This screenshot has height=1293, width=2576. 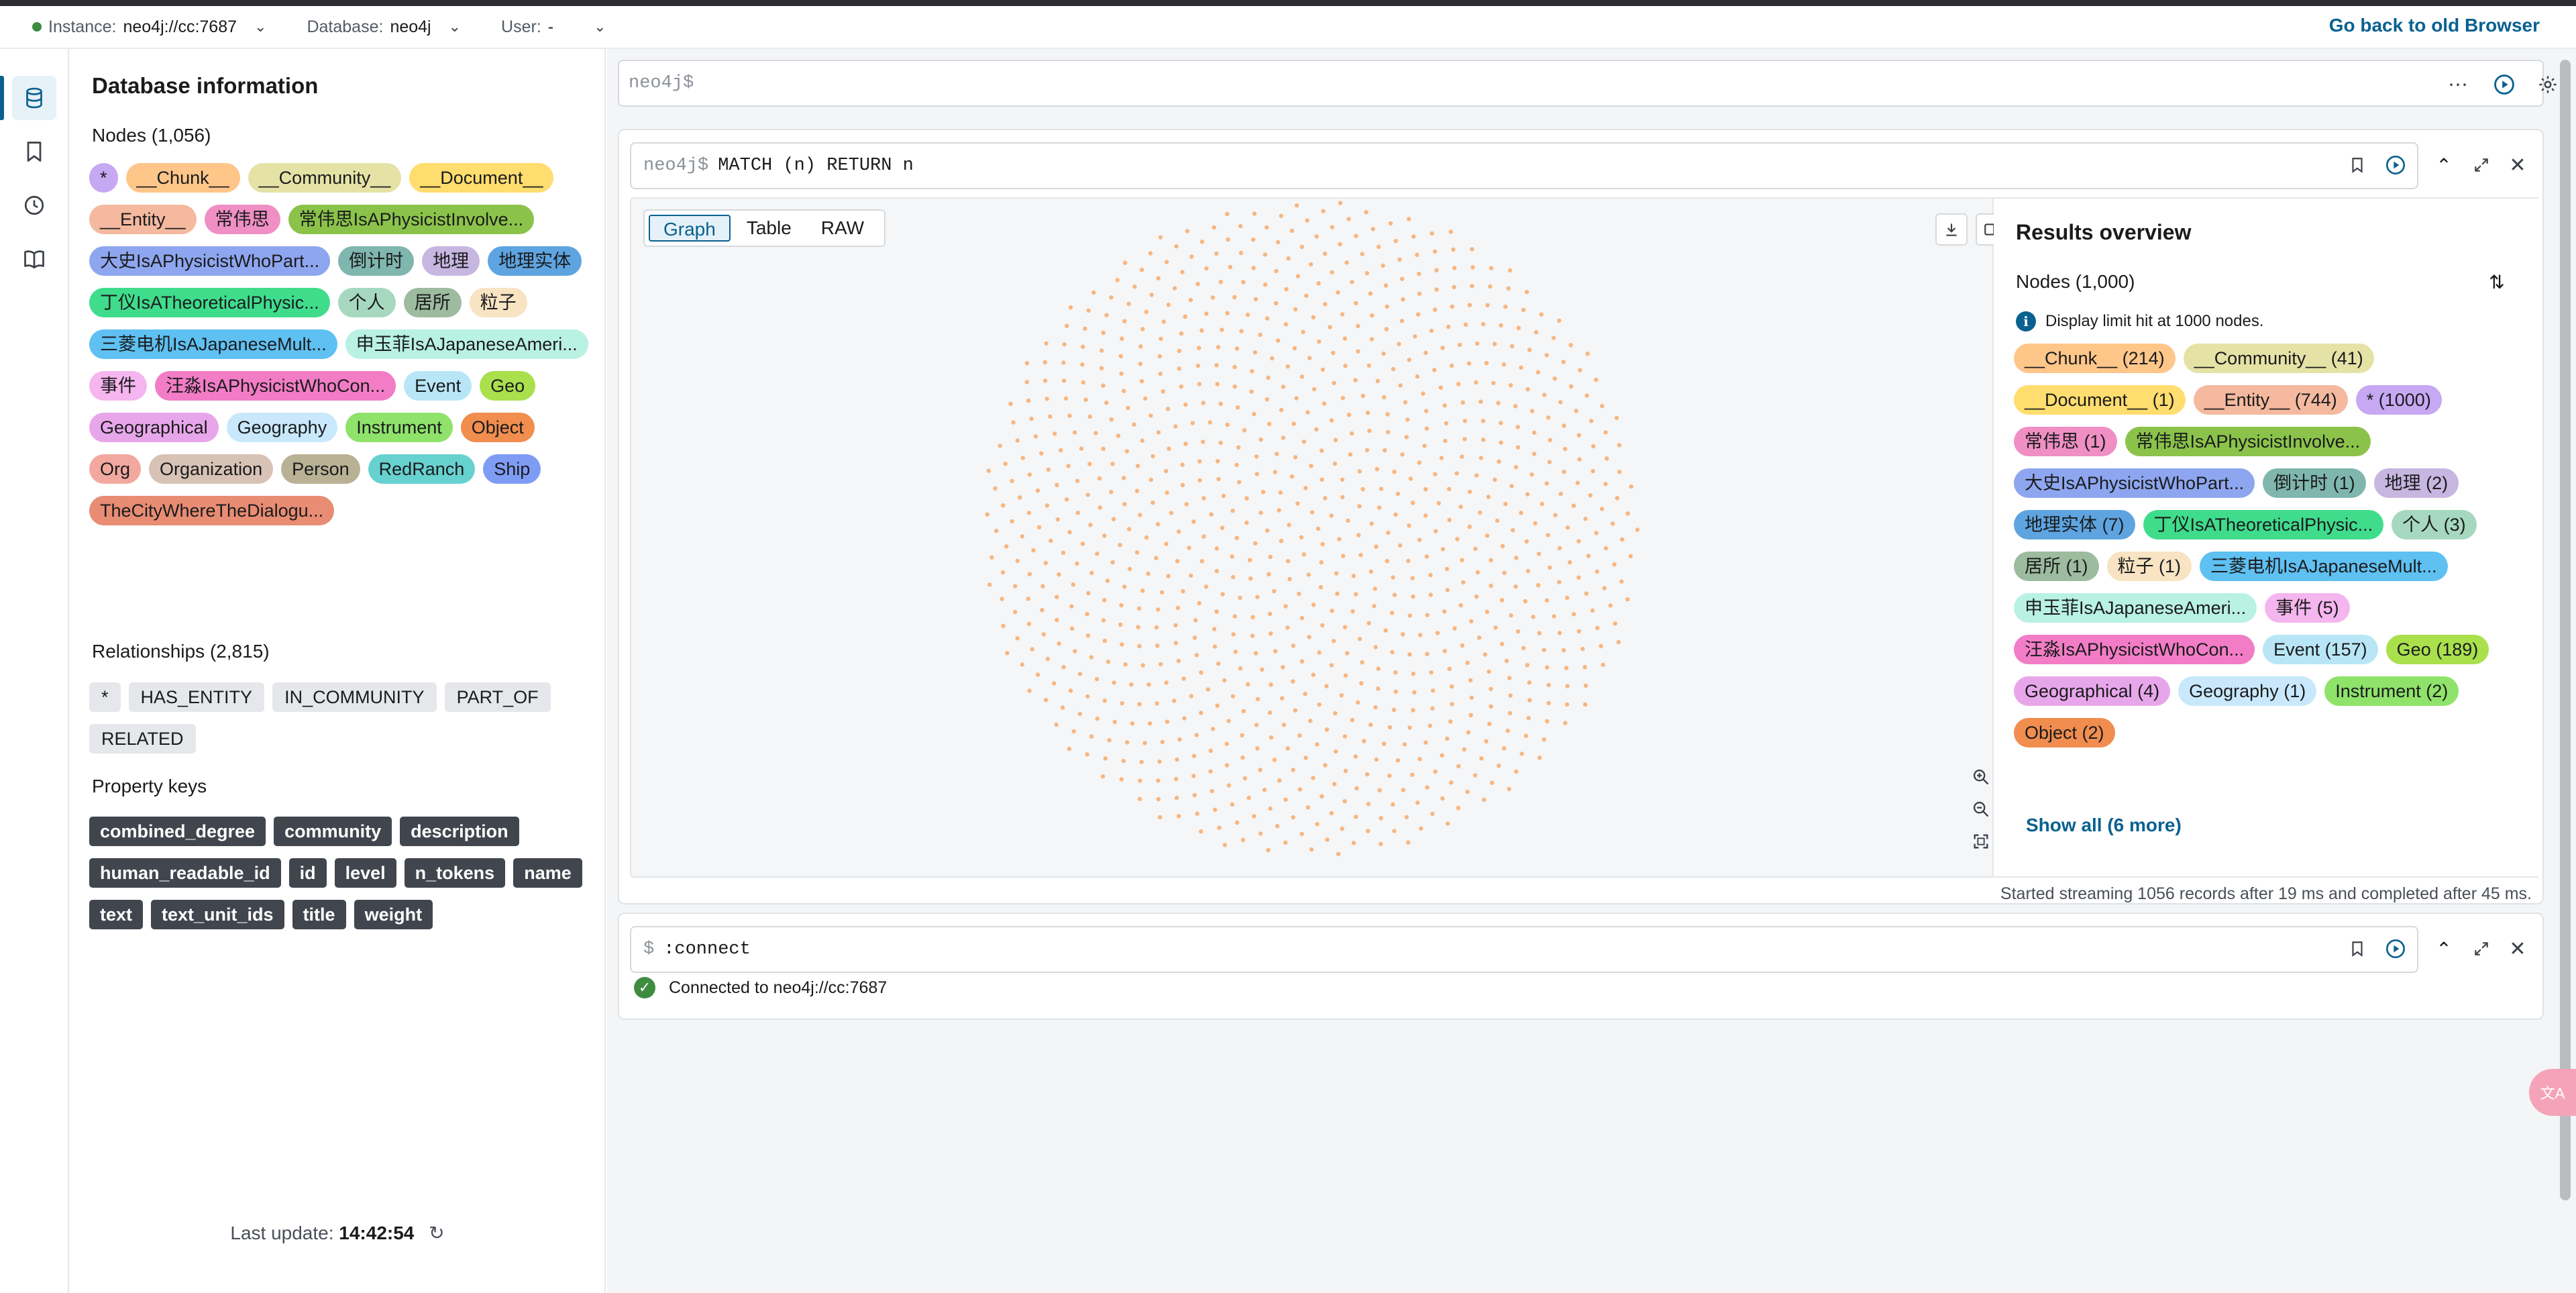 What do you see at coordinates (438, 386) in the screenshot?
I see `node-label-chip: Event` at bounding box center [438, 386].